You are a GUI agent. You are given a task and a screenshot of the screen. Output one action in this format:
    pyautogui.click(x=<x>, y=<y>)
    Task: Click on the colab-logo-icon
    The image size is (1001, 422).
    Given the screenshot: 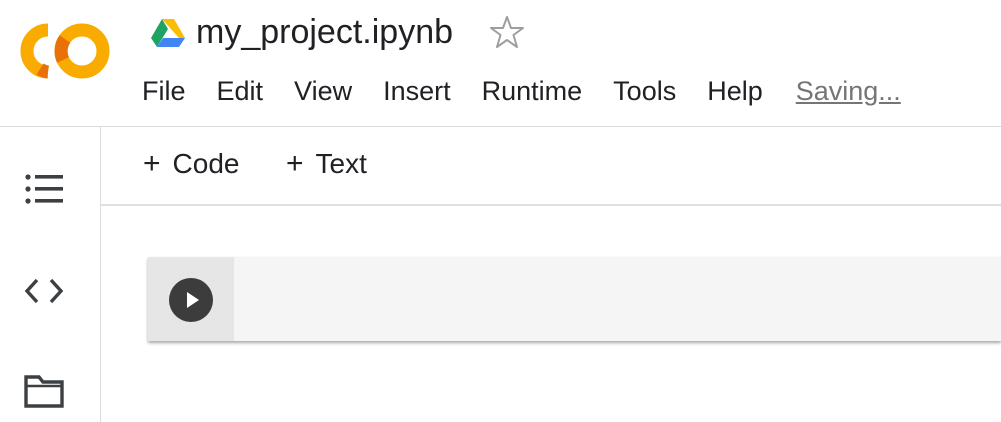 What is the action you would take?
    pyautogui.click(x=65, y=51)
    